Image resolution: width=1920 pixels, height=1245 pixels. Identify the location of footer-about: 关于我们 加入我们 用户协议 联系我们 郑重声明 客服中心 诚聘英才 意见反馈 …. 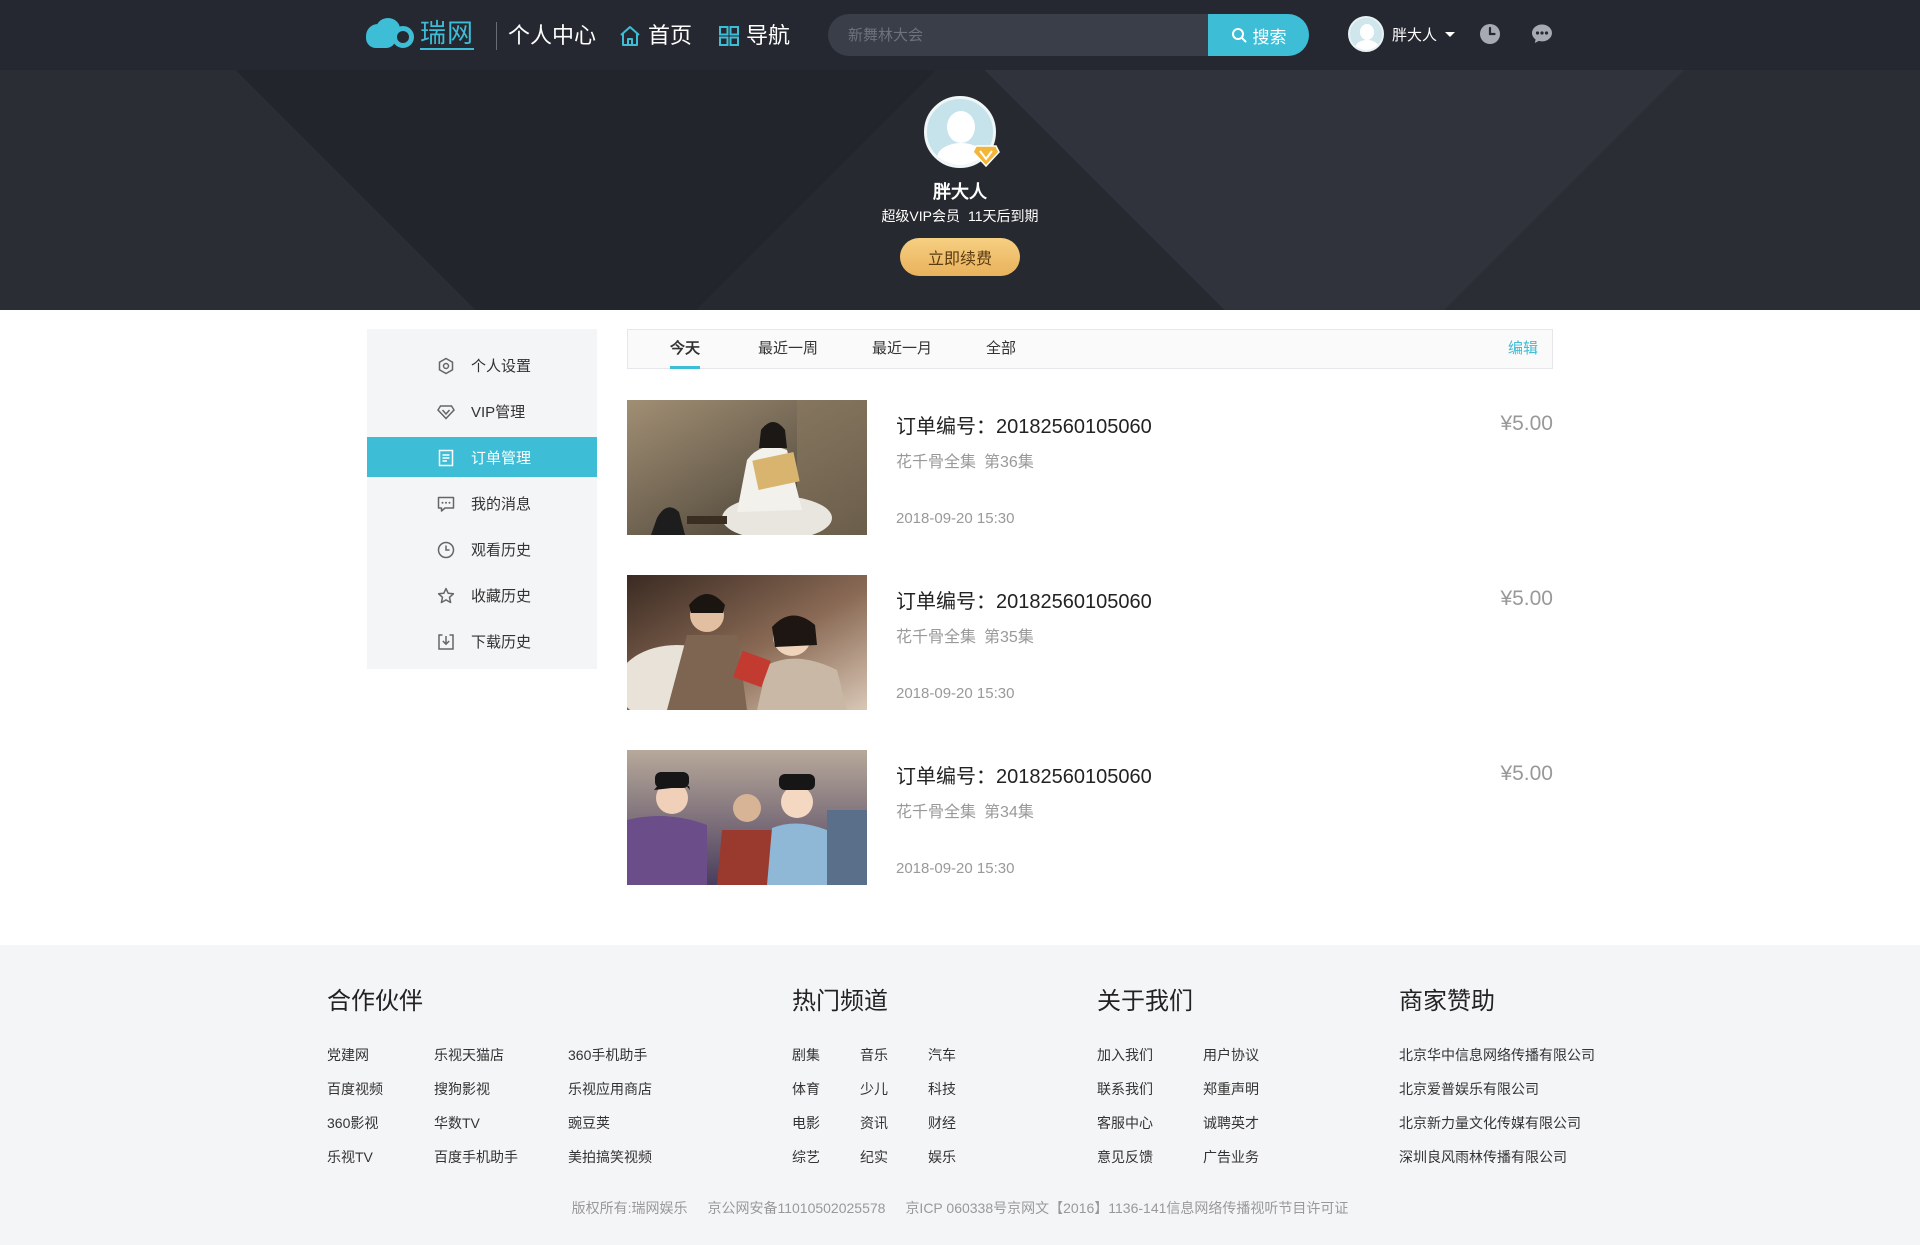
(1200, 1077).